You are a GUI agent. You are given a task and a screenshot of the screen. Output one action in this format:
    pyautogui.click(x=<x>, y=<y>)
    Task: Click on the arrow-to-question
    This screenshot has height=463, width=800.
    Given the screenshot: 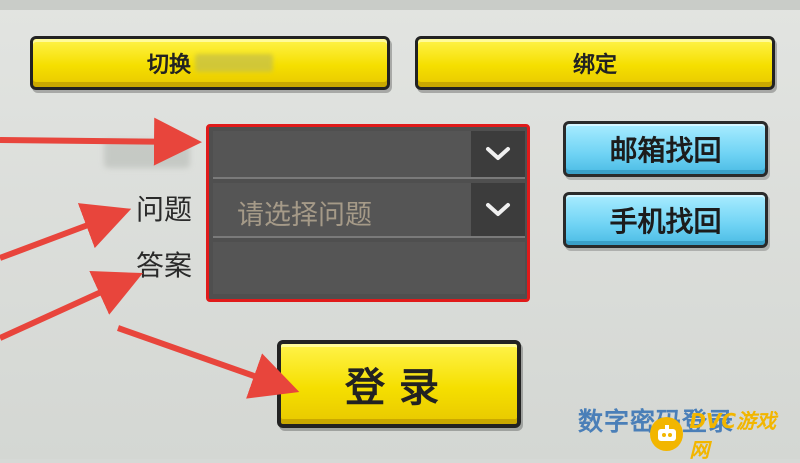 What is the action you would take?
    pyautogui.click(x=66, y=232)
    